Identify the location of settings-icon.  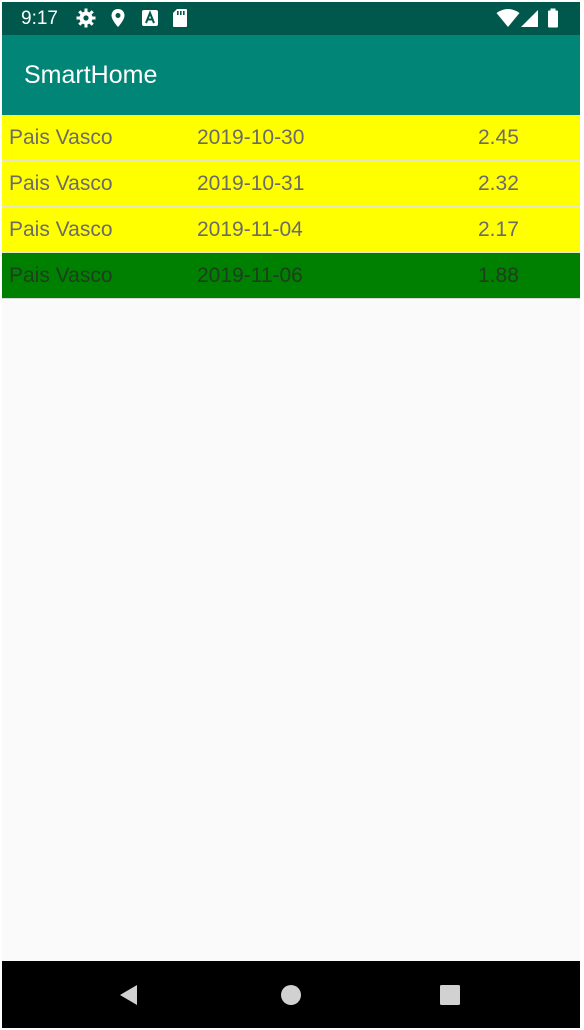
(86, 18).